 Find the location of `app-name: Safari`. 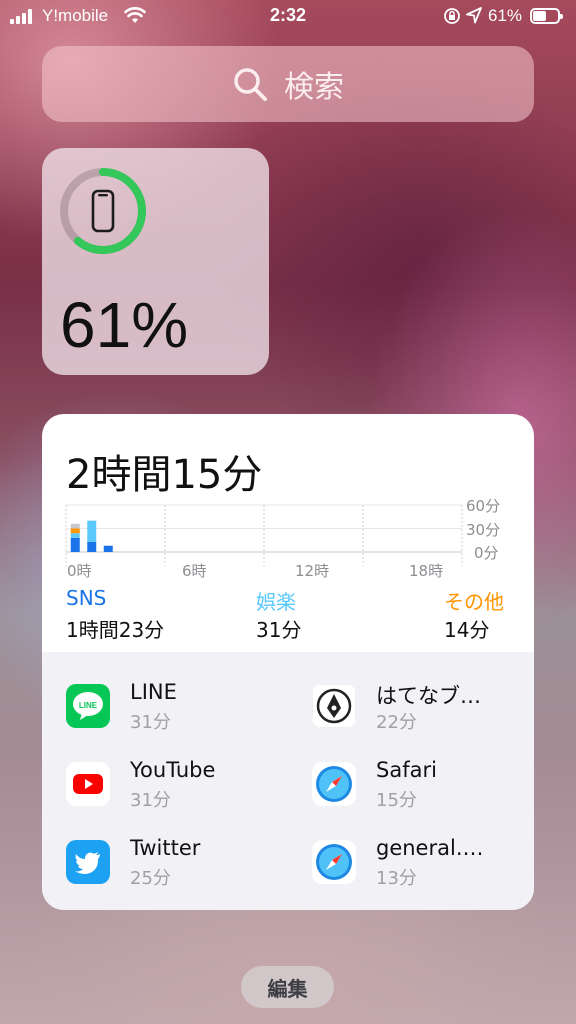

app-name: Safari is located at coordinates (406, 770).